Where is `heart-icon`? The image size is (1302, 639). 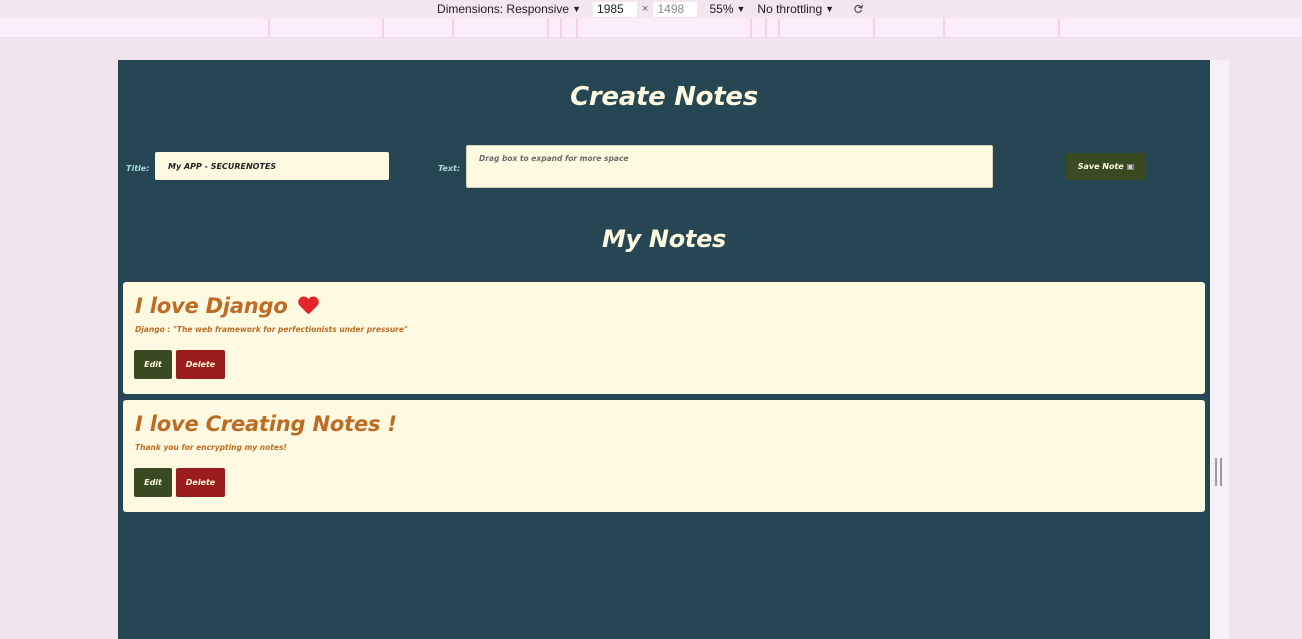
heart-icon is located at coordinates (308, 306).